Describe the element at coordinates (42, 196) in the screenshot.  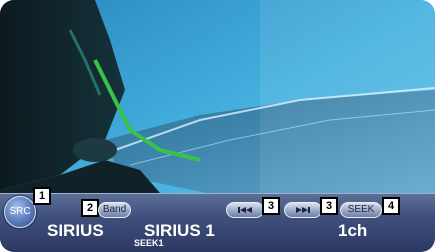
I see `callout-1: 1` at that location.